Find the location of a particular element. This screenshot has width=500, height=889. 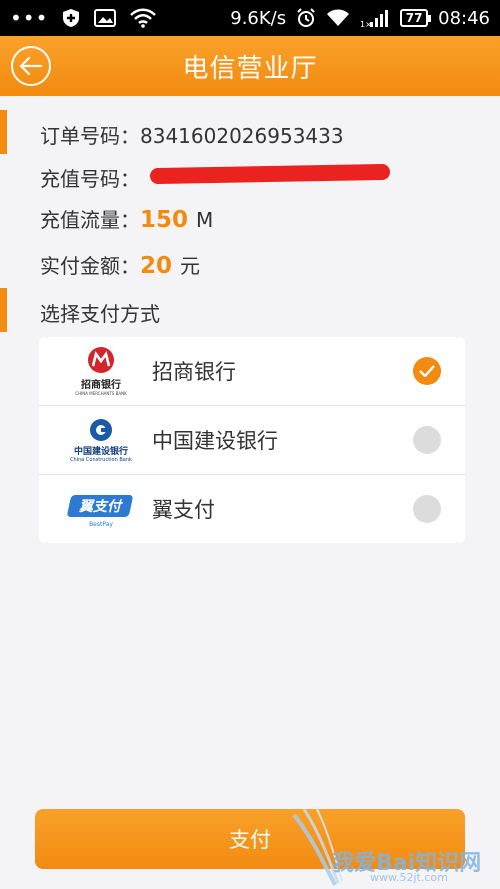

payment-option-label: 招商银行 is located at coordinates (194, 372).